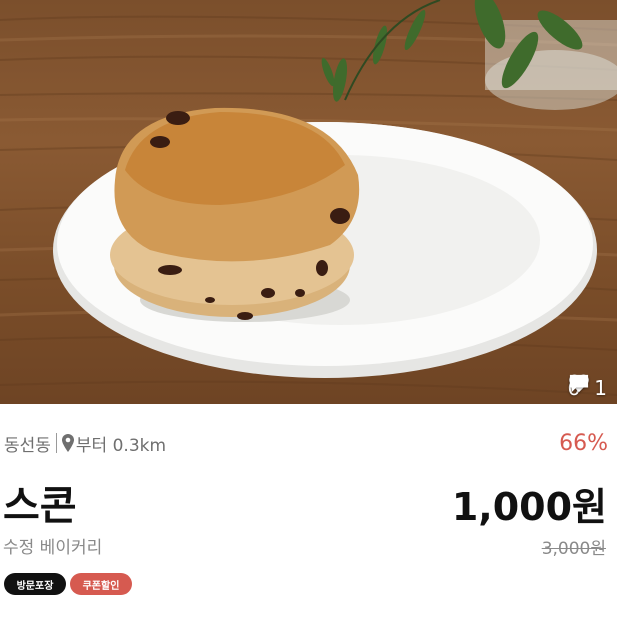 The image size is (617, 617). Describe the element at coordinates (600, 388) in the screenshot. I see `comment-count-value: 1` at that location.